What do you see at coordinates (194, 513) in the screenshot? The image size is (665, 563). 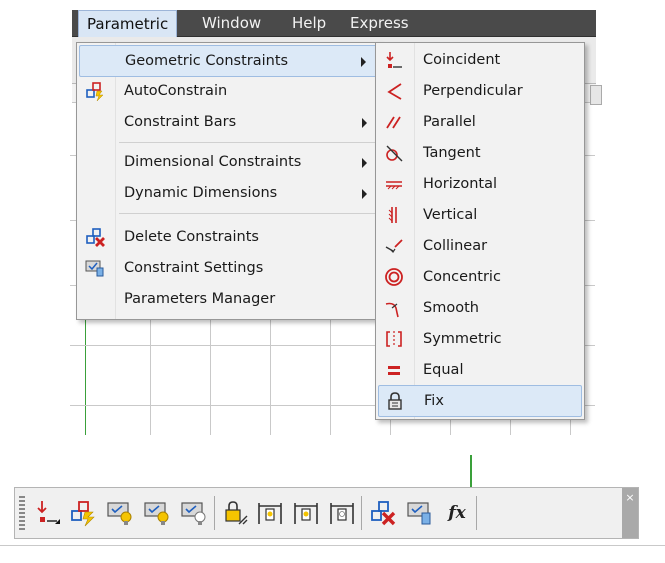 I see `hide-all-constraints-icon` at bounding box center [194, 513].